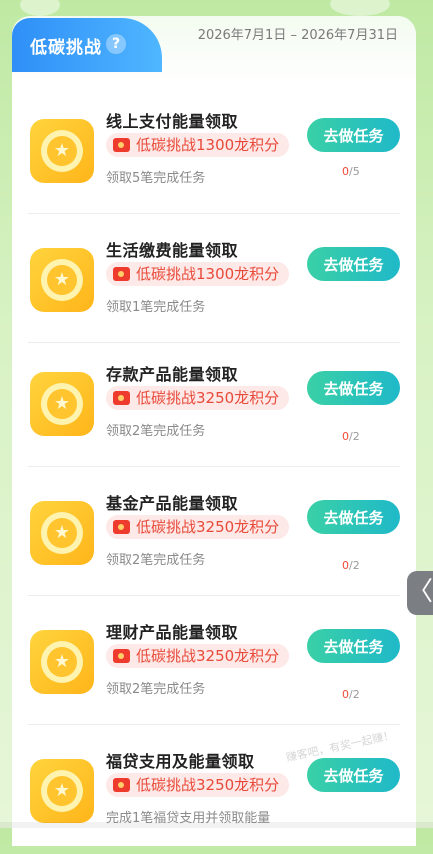 The image size is (433, 854). Describe the element at coordinates (172, 121) in the screenshot. I see `task-title: 线上支付能量领取` at that location.